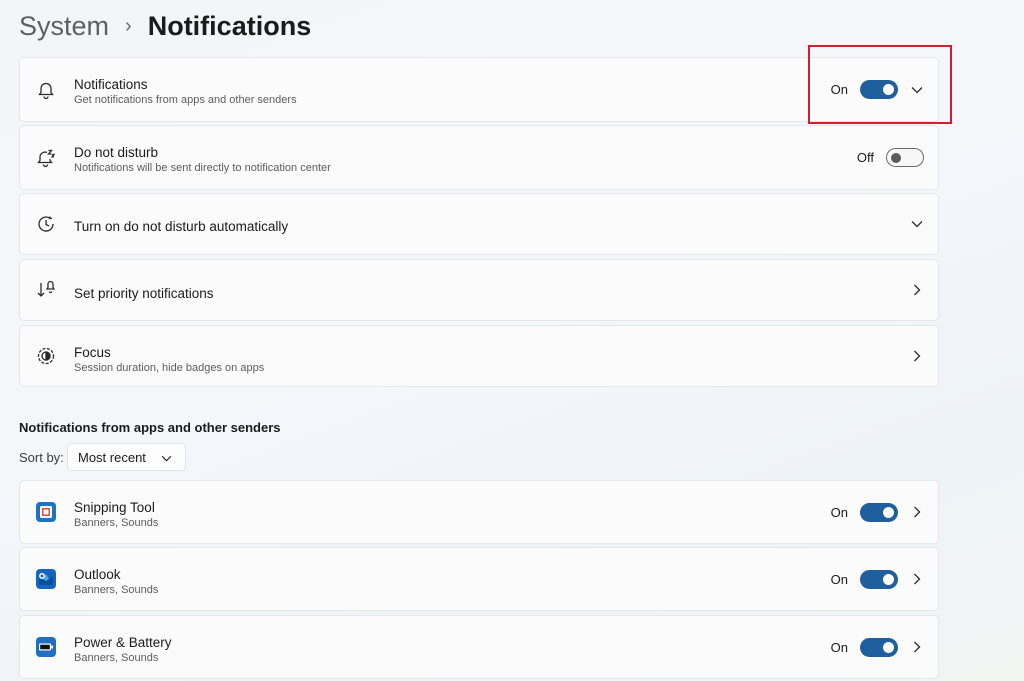  What do you see at coordinates (46, 579) in the screenshot?
I see `outlook-icon` at bounding box center [46, 579].